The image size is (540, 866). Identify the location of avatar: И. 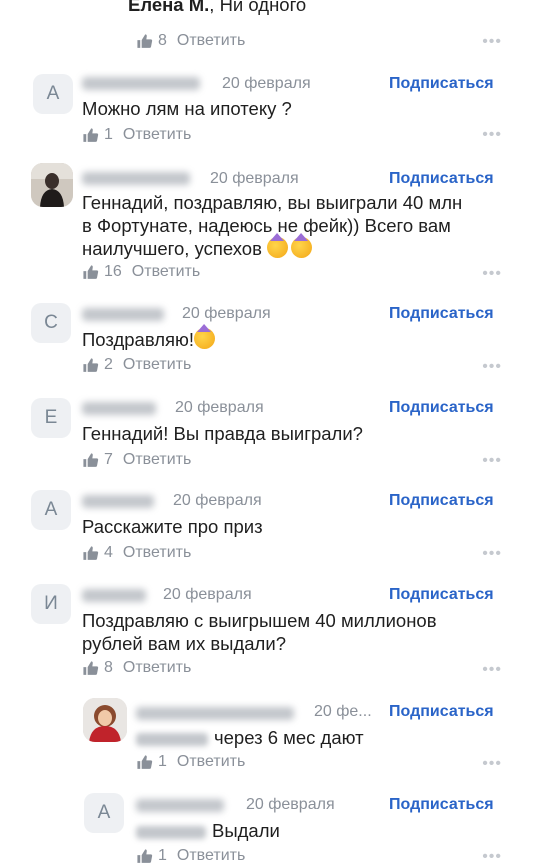
(51, 604).